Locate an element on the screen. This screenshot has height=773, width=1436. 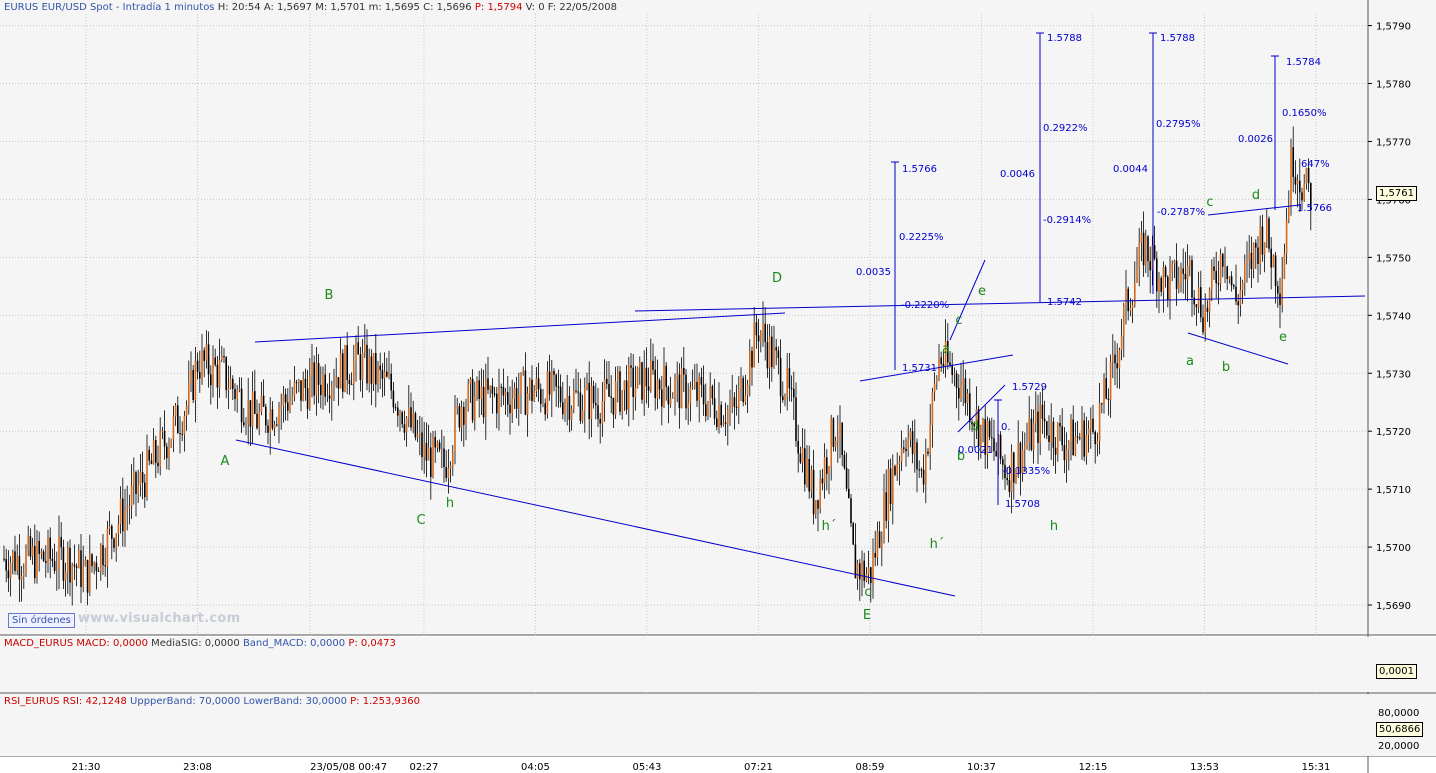
measure-annotation: 1.5766 is located at coordinates (919, 169).